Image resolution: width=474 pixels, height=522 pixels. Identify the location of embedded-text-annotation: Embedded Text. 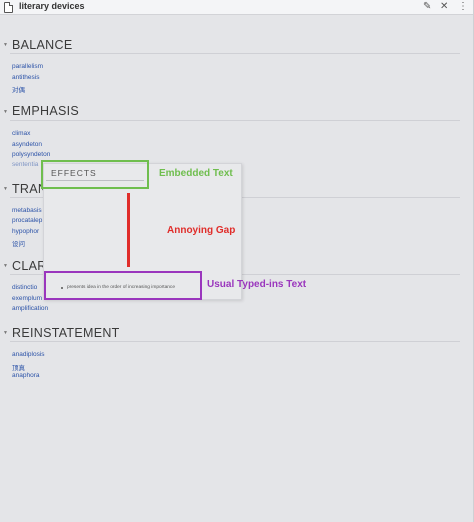
(196, 173).